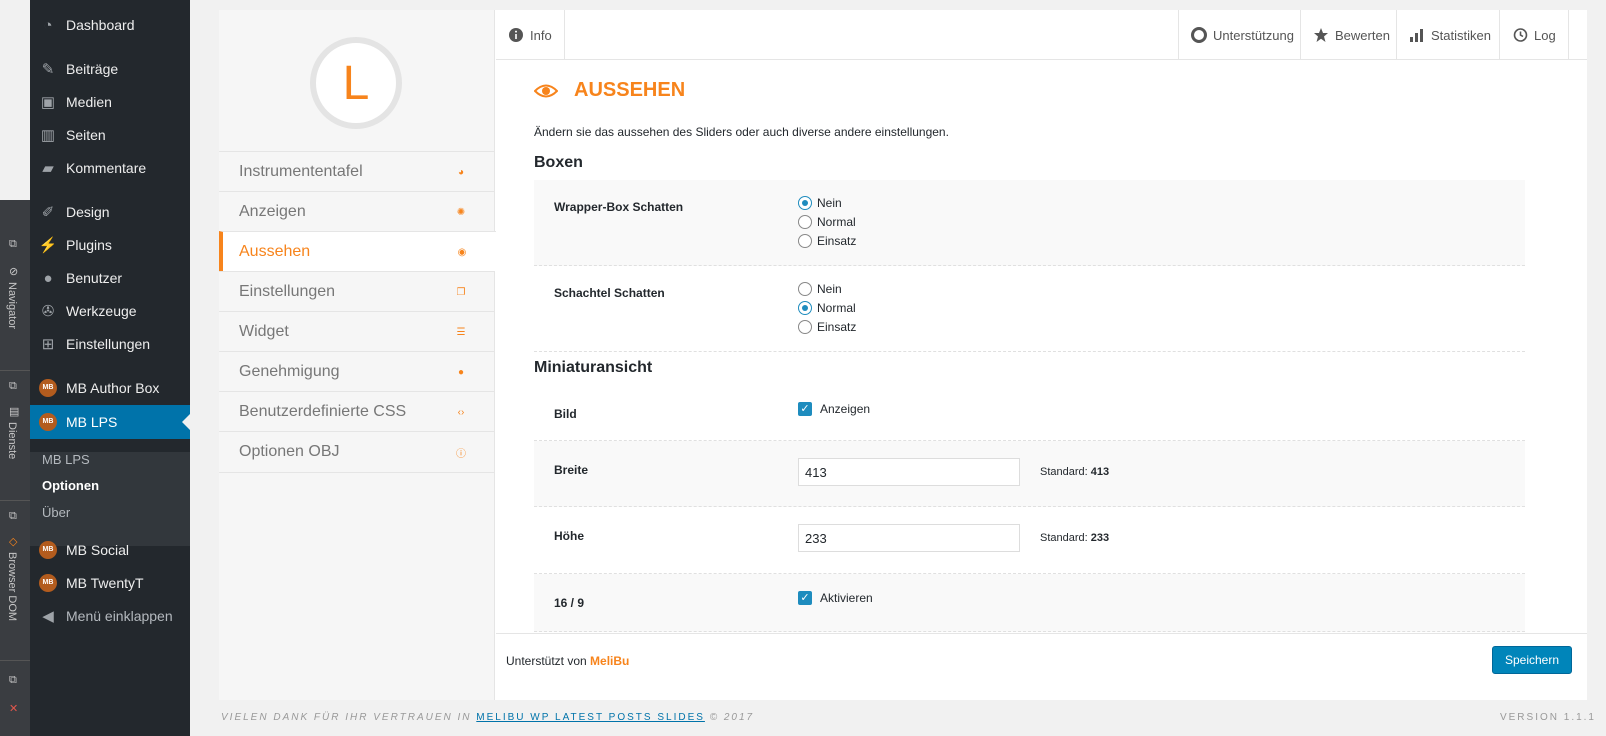 This screenshot has width=1606, height=736. I want to click on tab-info: Info, so click(530, 35).